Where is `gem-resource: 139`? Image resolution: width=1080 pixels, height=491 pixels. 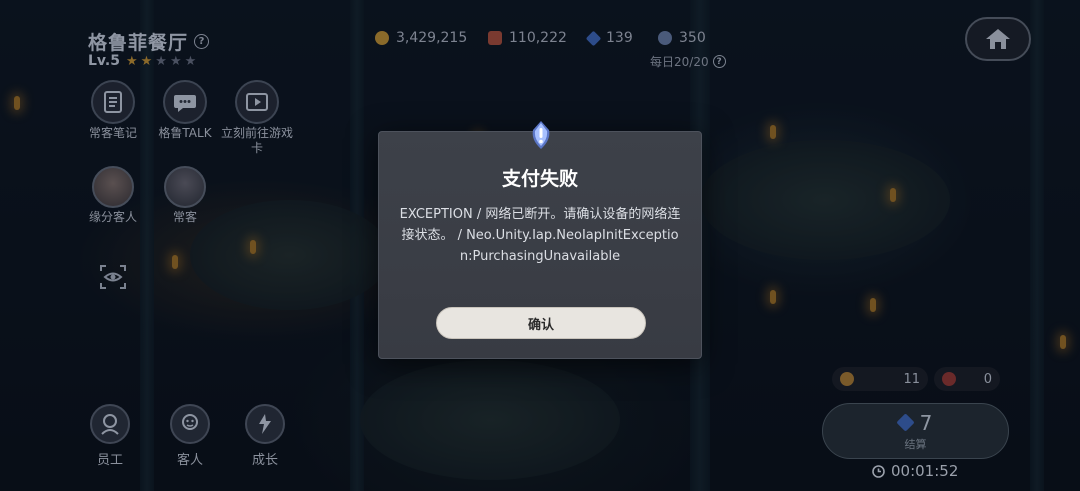 gem-resource: 139 is located at coordinates (609, 38).